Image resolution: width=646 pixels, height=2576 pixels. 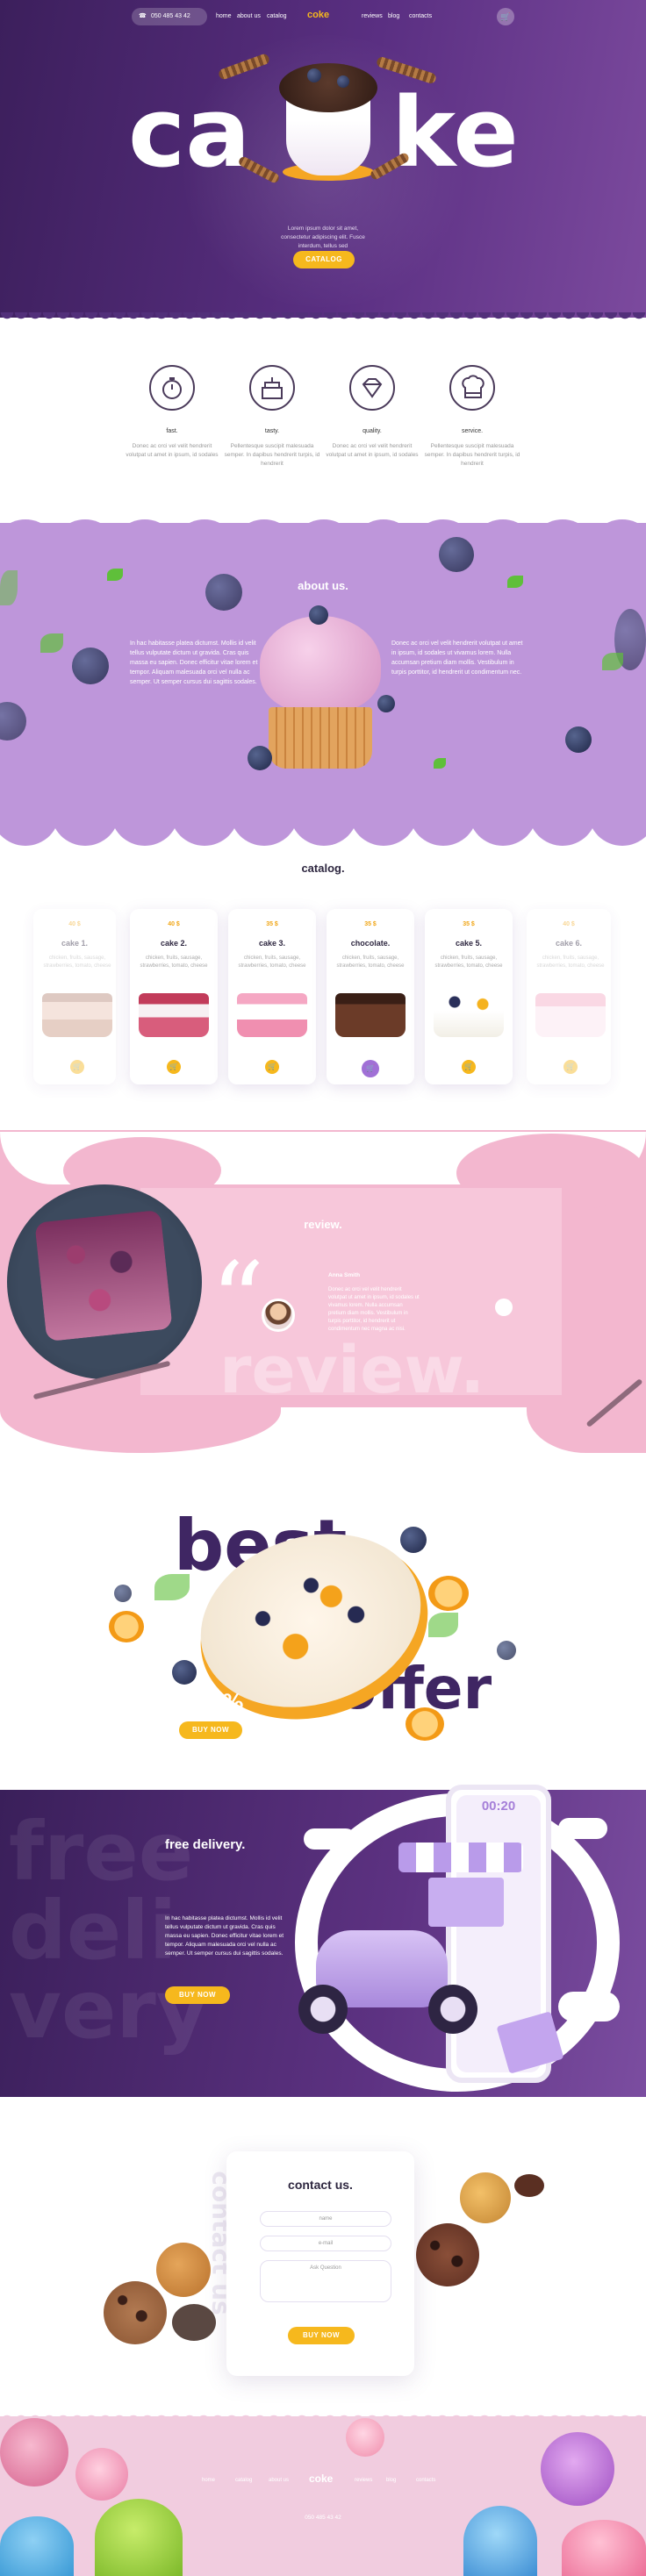 I want to click on feature-title: tasty., so click(x=272, y=431).